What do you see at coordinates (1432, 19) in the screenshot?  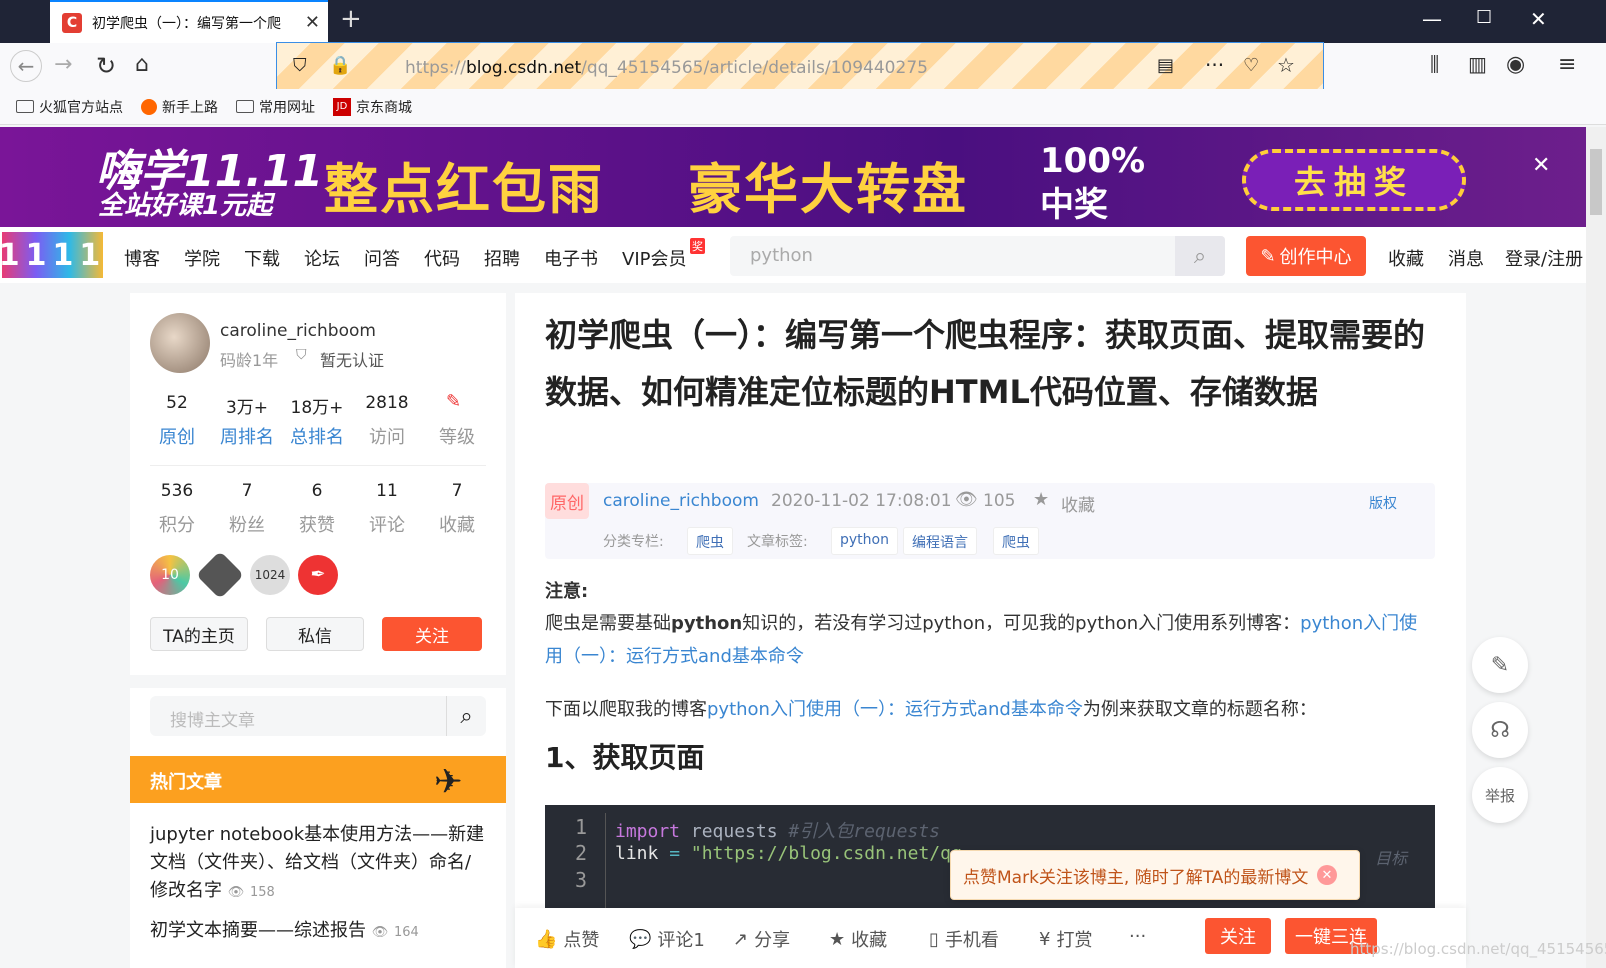 I see `minimize-icon: —` at bounding box center [1432, 19].